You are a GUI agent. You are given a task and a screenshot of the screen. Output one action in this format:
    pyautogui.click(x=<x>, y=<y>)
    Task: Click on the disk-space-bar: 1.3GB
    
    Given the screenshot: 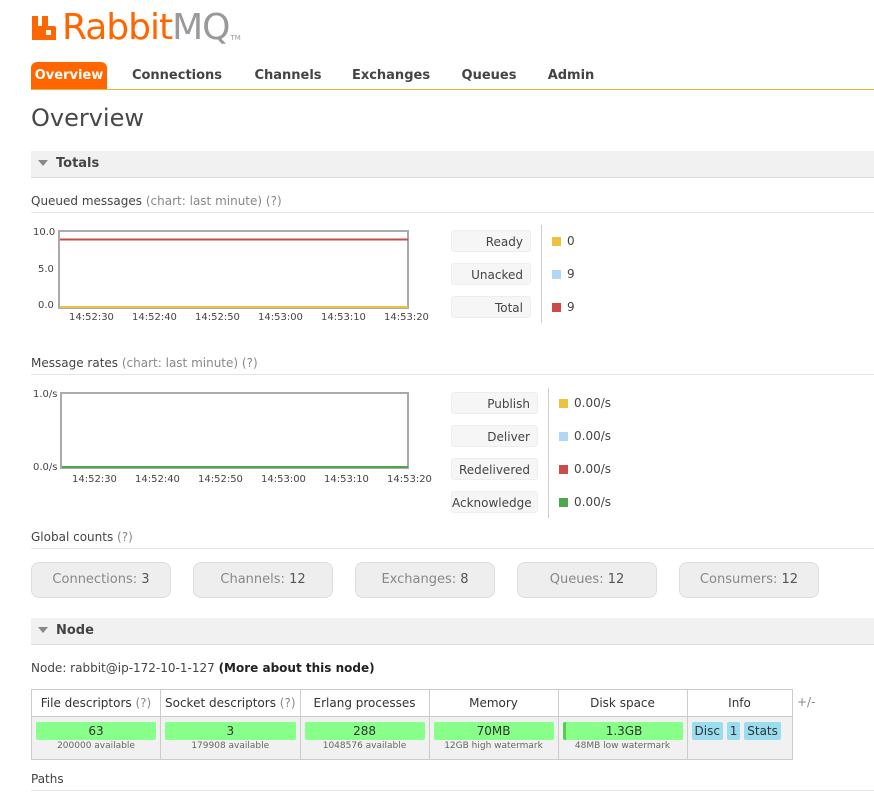 What is the action you would take?
    pyautogui.click(x=622, y=731)
    